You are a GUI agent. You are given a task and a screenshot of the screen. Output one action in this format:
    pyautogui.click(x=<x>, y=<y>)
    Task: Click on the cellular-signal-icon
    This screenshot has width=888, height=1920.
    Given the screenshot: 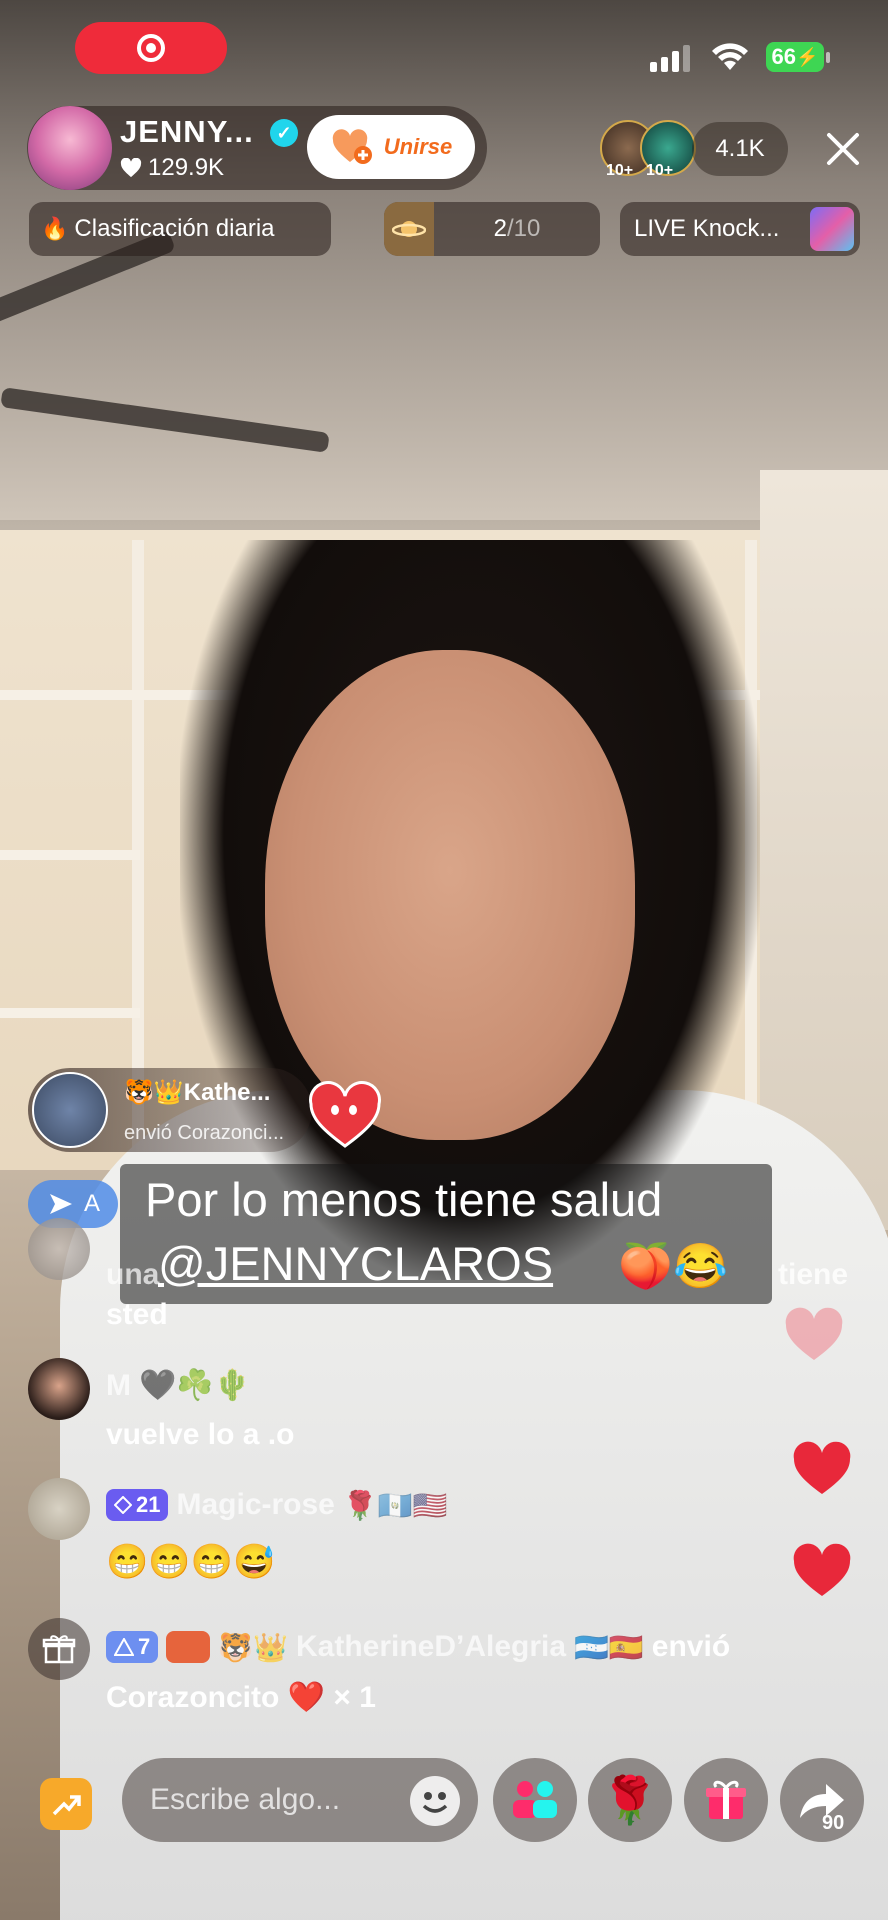 What is the action you would take?
    pyautogui.click(x=670, y=58)
    